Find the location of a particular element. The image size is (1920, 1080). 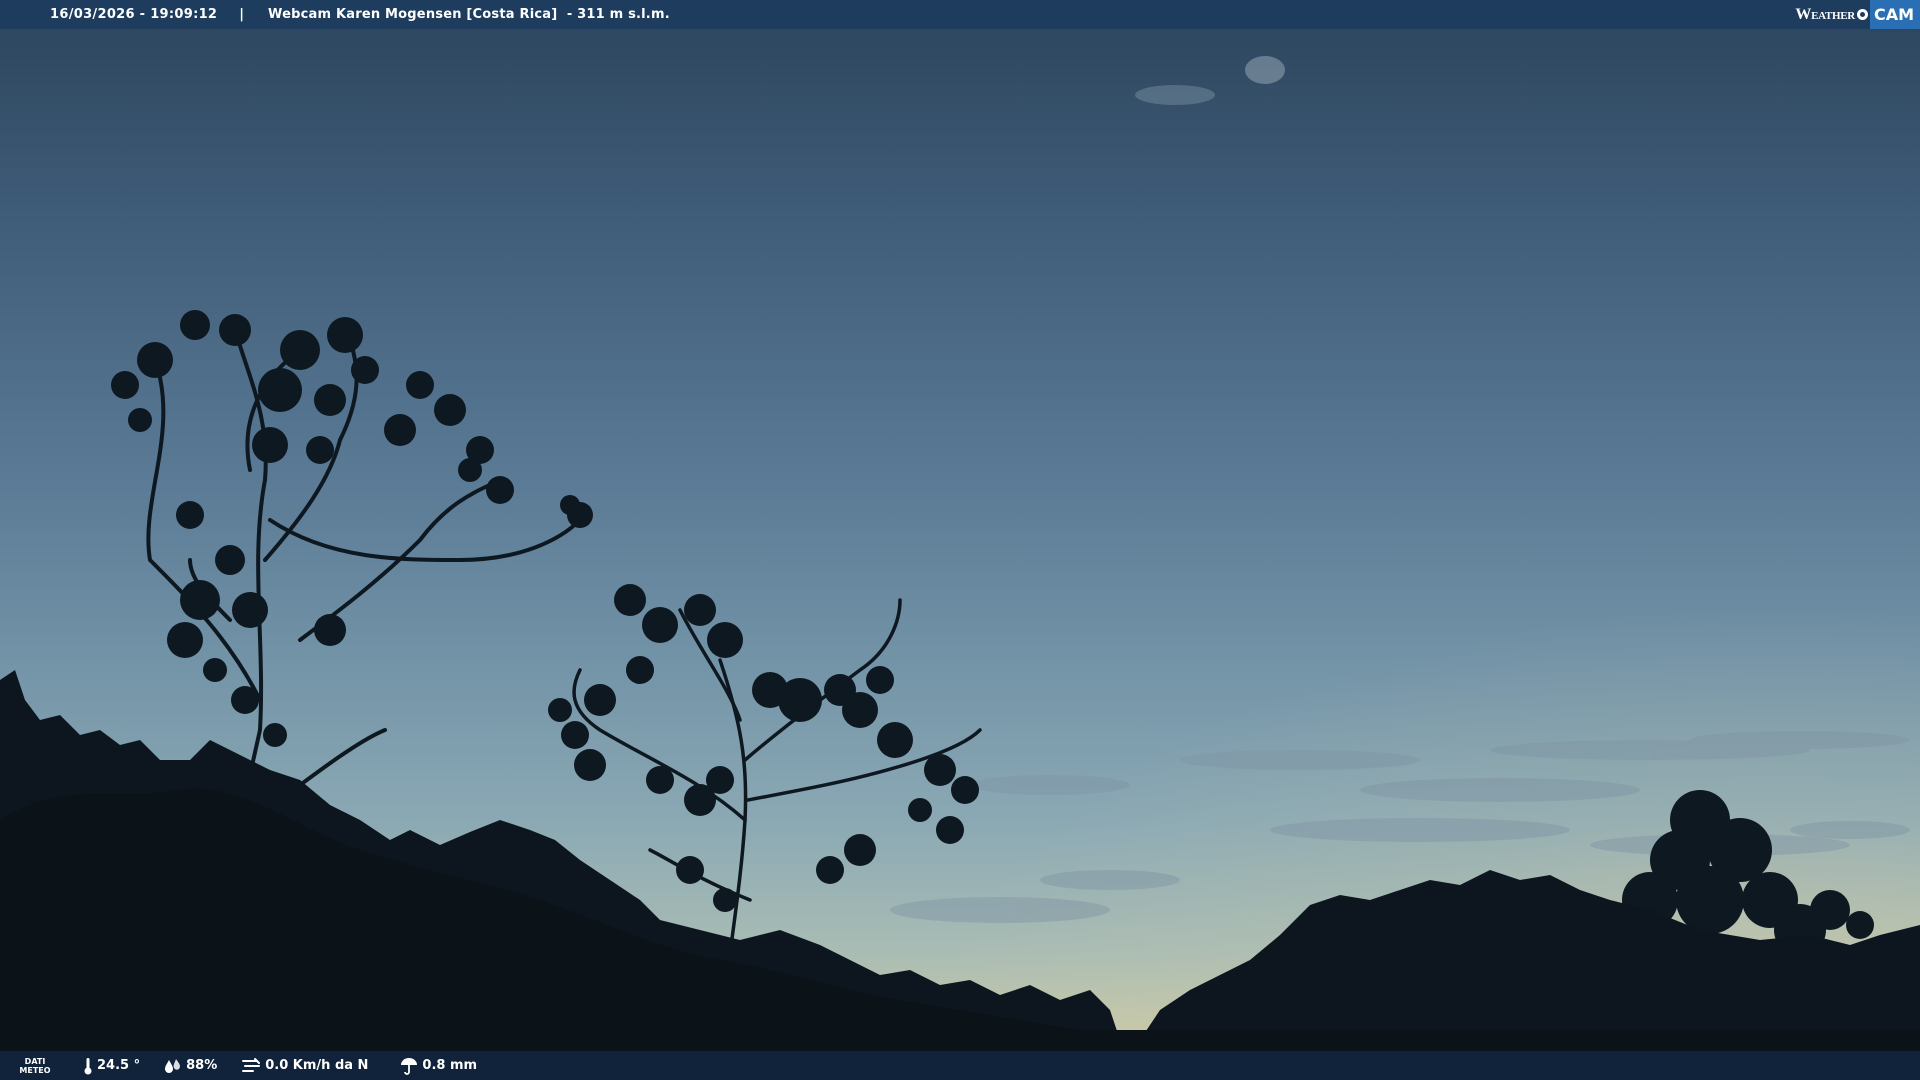

logo-text-weather: Weather is located at coordinates (1825, 14).